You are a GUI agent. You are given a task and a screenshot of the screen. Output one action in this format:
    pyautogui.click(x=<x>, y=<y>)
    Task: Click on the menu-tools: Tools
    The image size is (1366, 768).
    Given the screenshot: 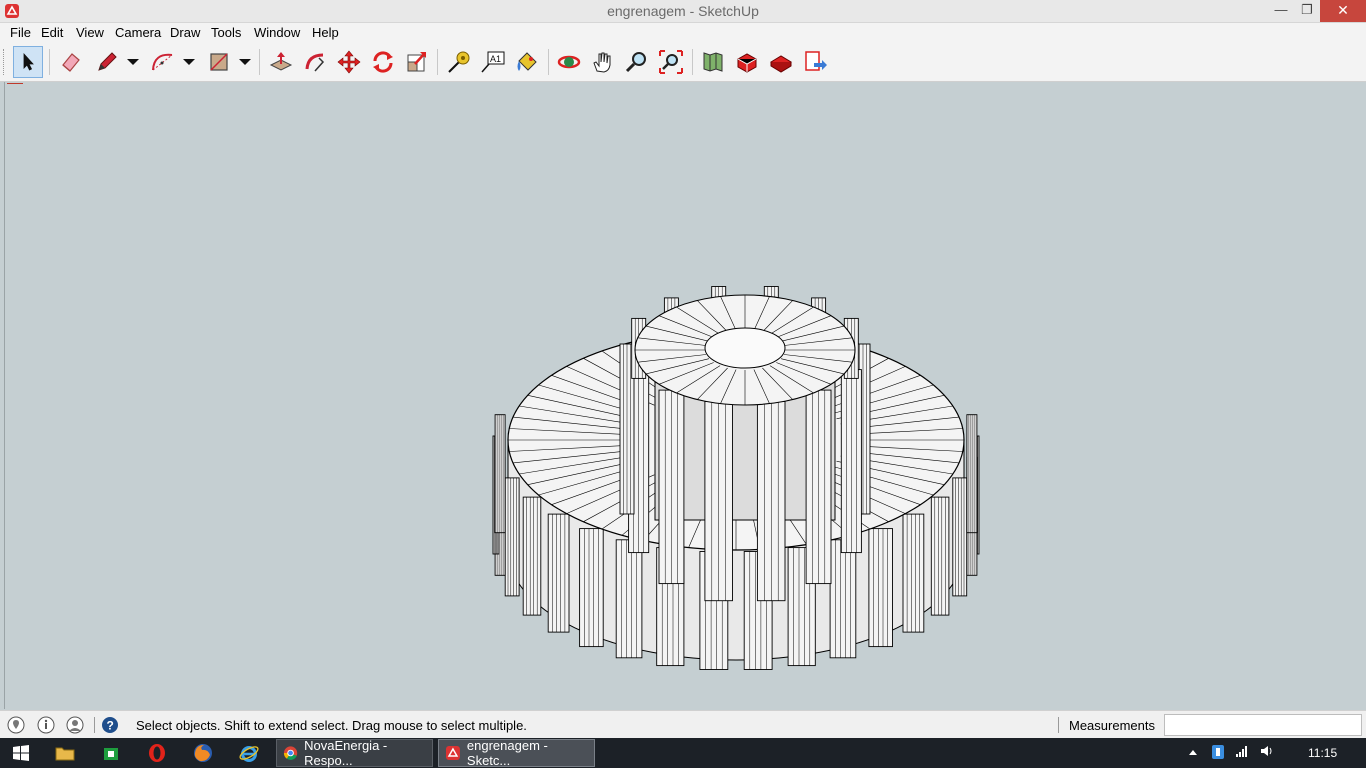 What is the action you would take?
    pyautogui.click(x=226, y=32)
    